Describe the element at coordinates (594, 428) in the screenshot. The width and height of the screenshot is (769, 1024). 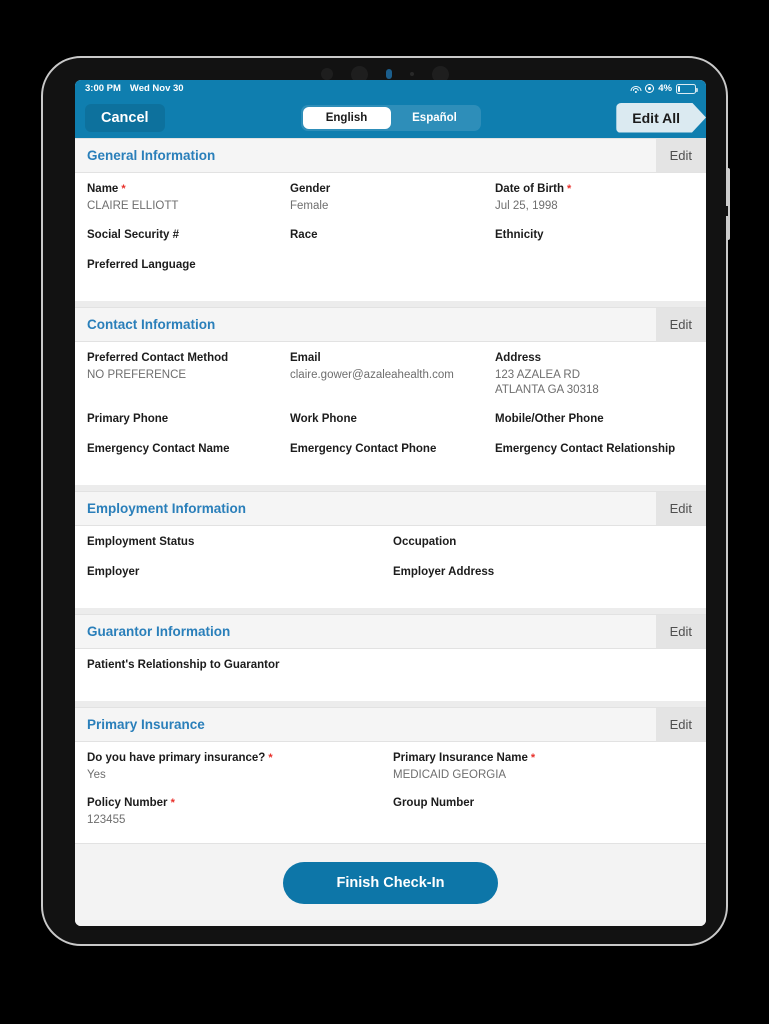
I see `form-field: Mobile/Other Phone` at that location.